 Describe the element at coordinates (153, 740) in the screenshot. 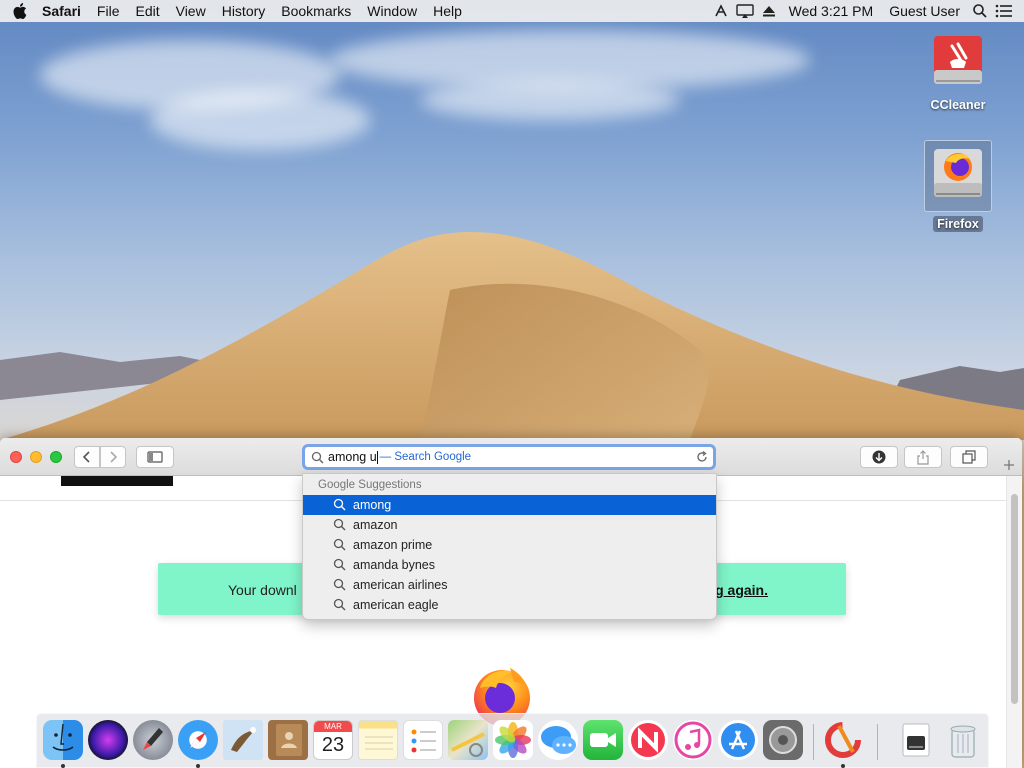

I see `dock-launchpad-icon` at that location.